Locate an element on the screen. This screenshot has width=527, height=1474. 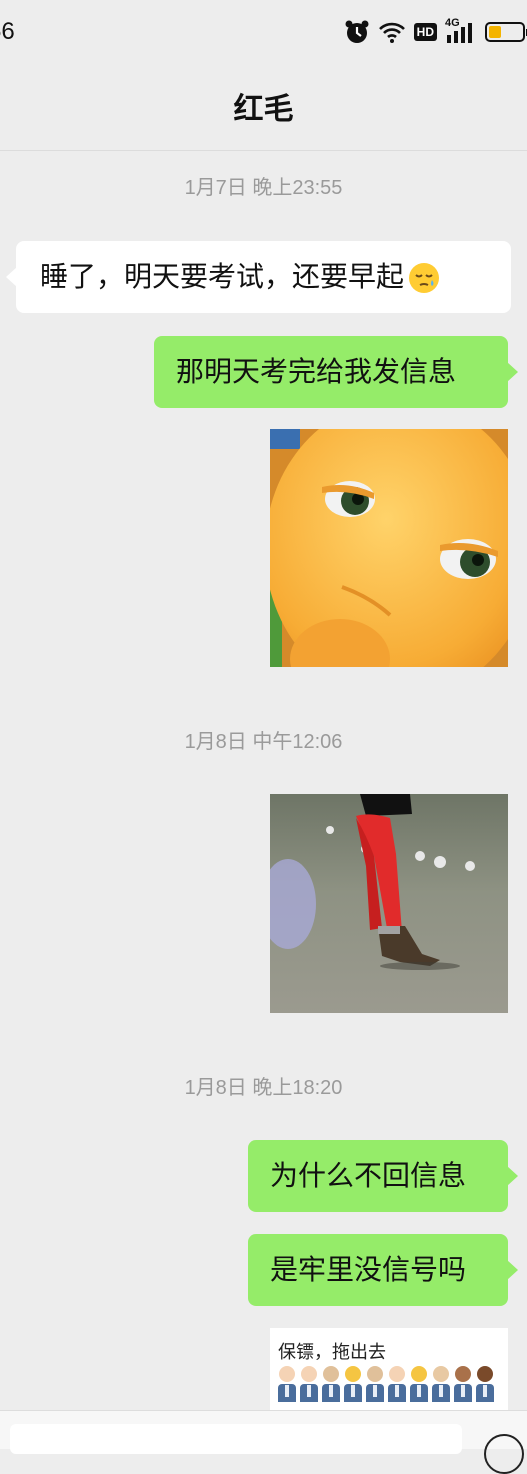
battery-icon is located at coordinates (506, 32).